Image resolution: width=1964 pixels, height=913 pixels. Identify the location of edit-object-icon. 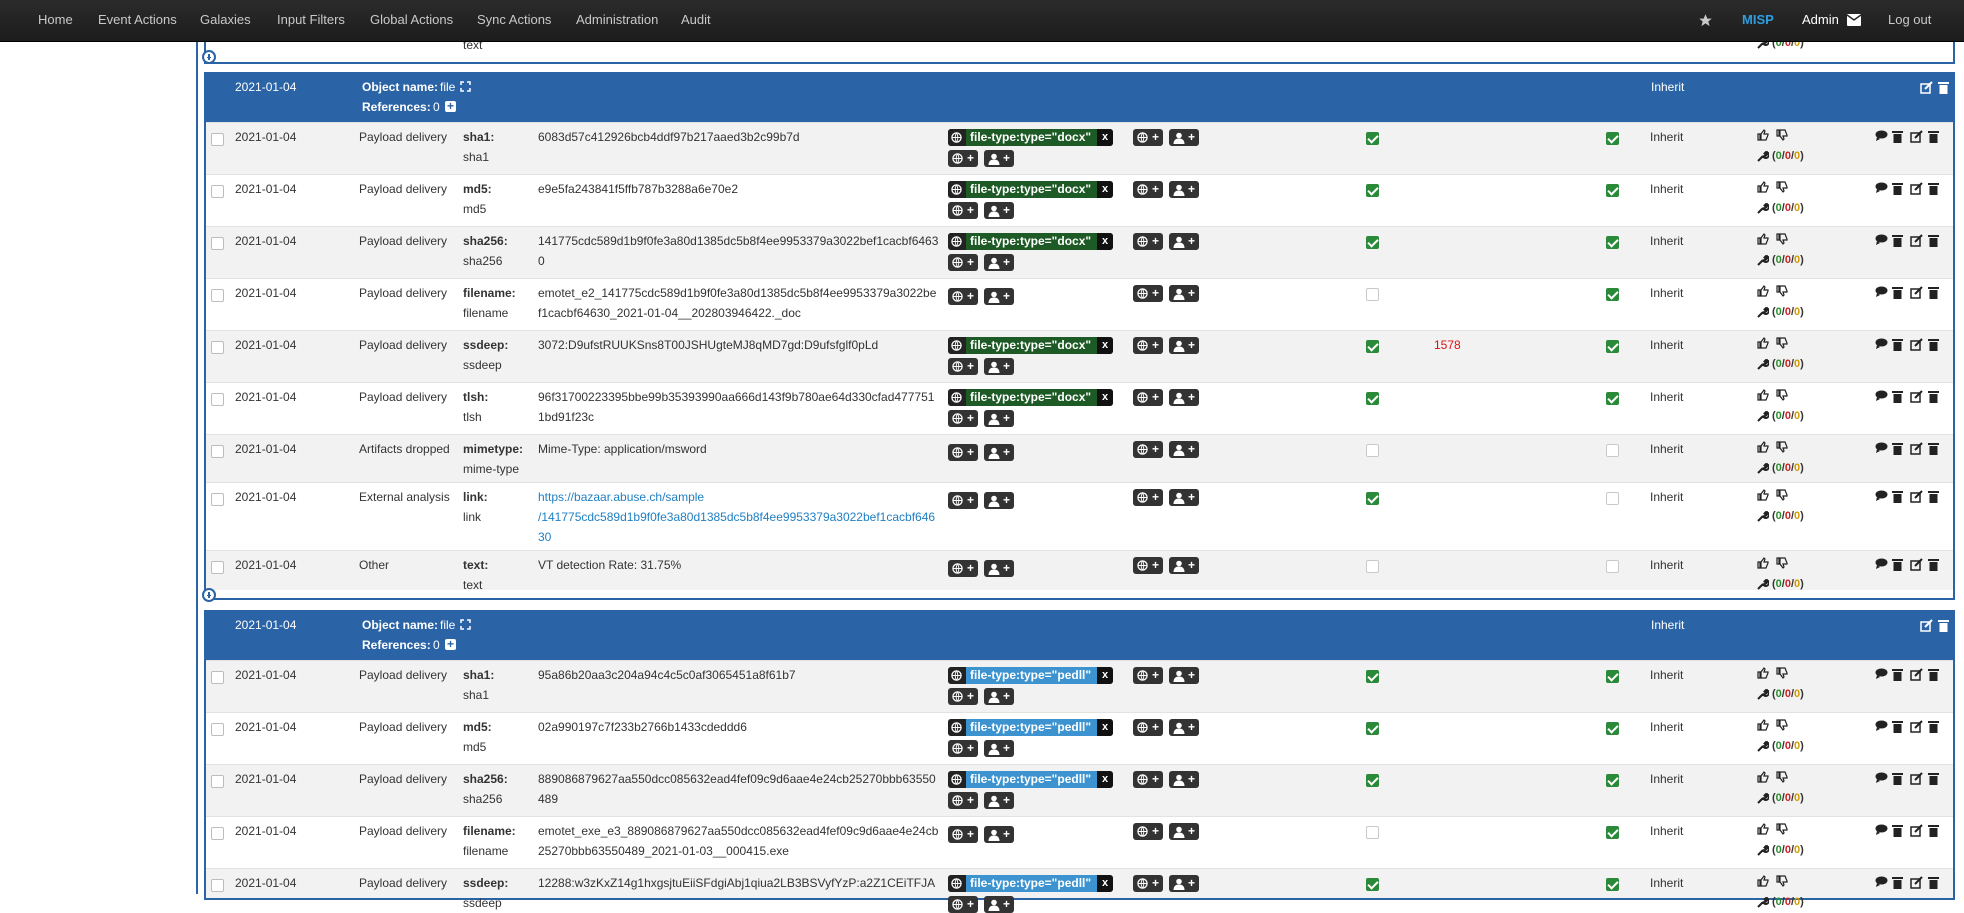
(1926, 87).